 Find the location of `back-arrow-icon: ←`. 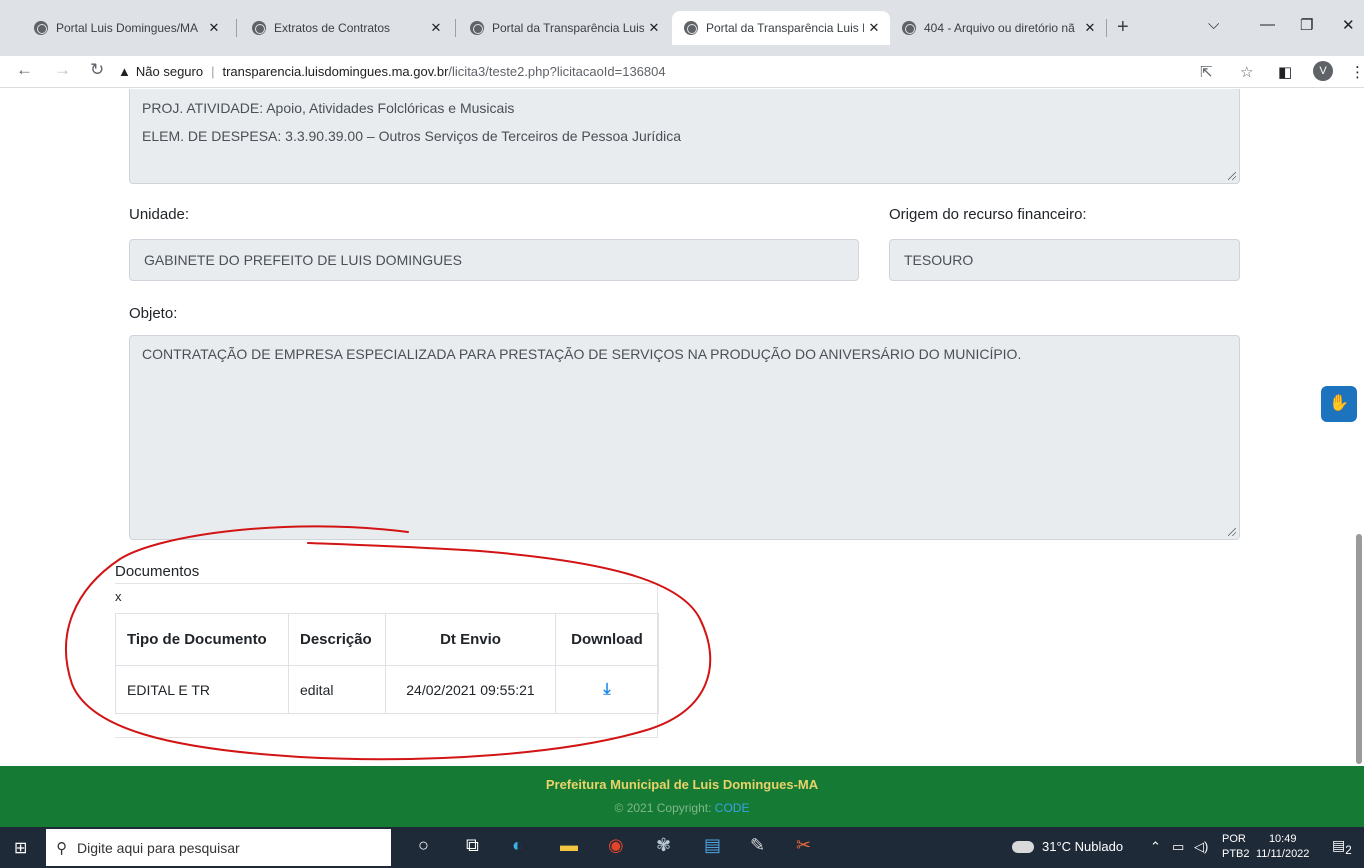

back-arrow-icon: ← is located at coordinates (24, 70).